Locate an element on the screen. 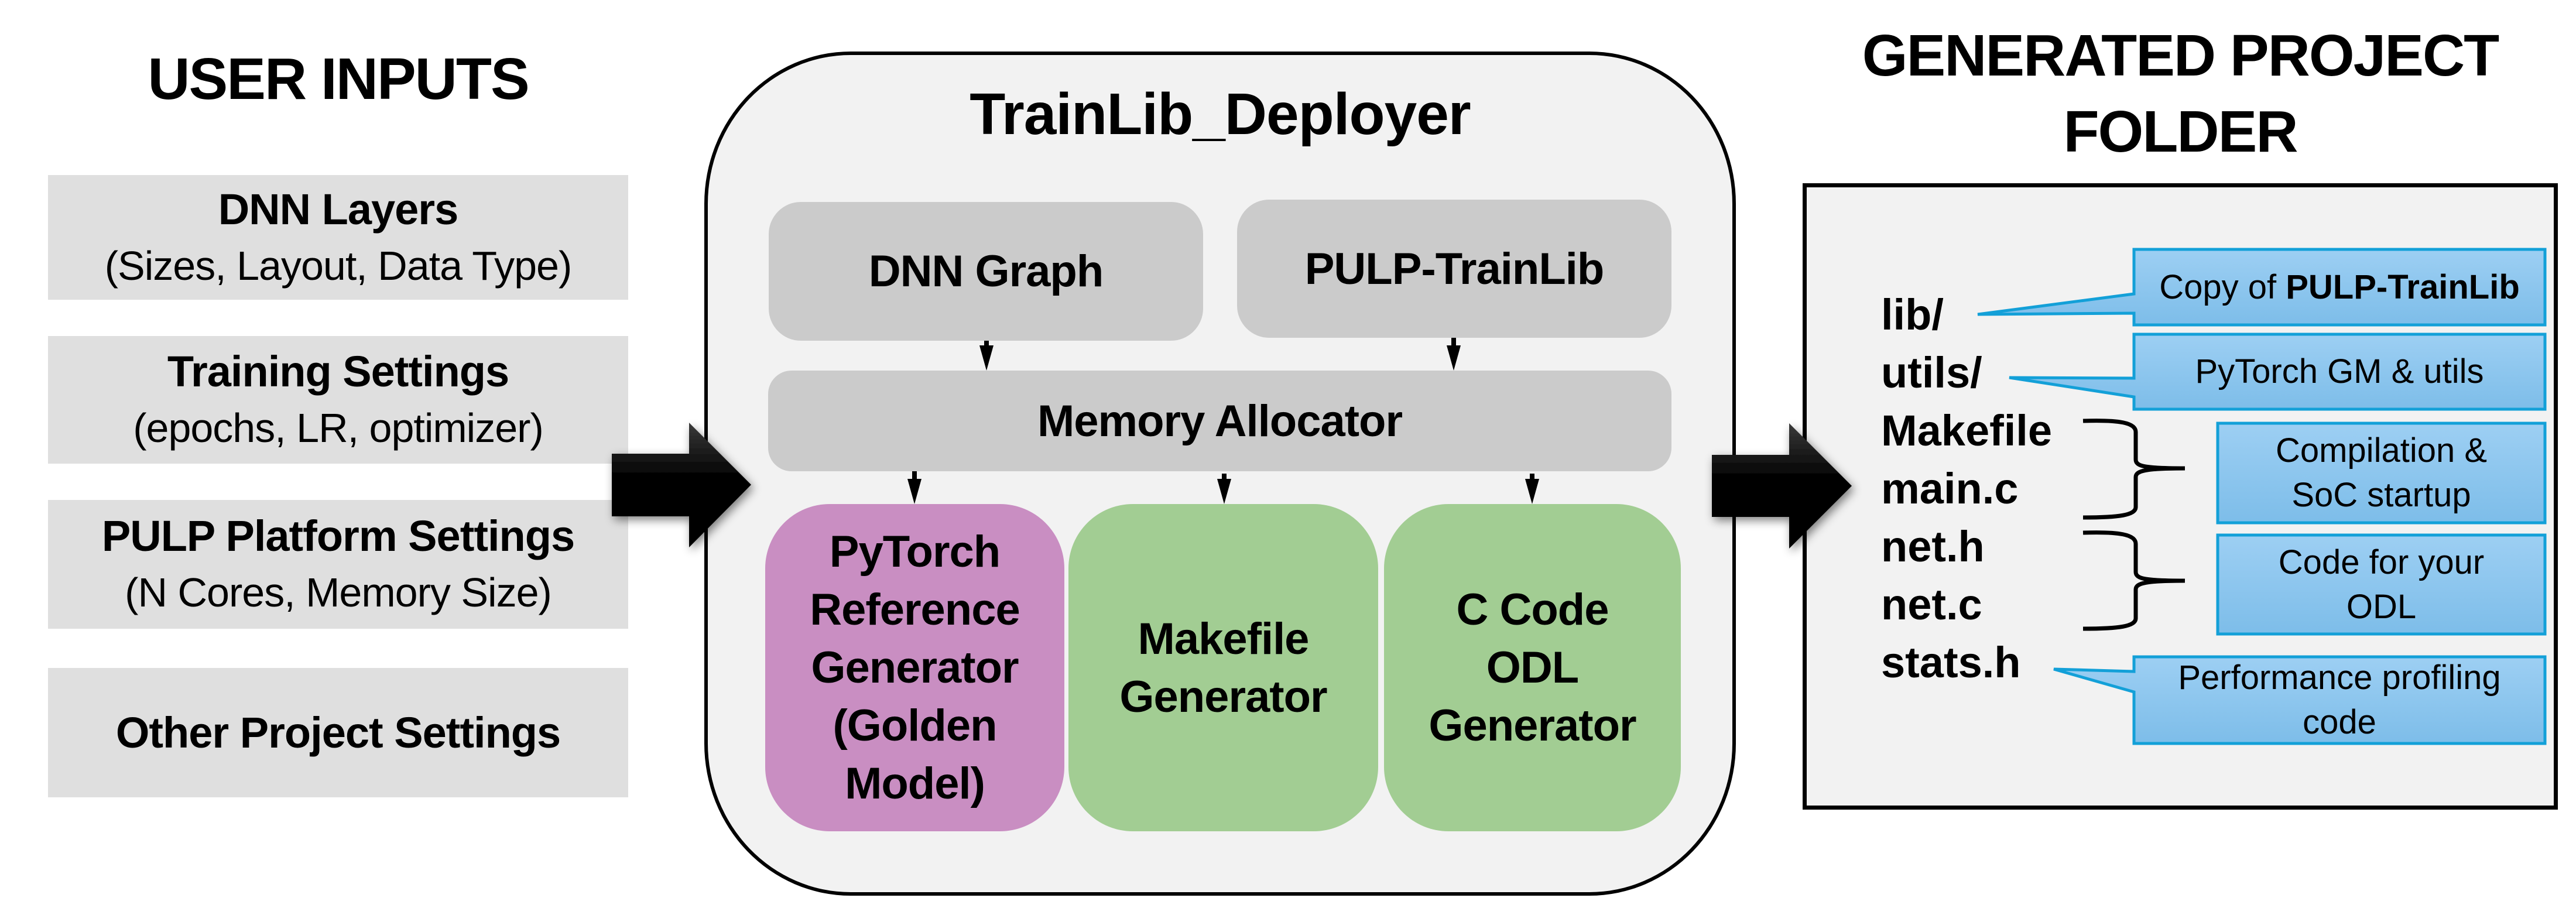 Image resolution: width=2576 pixels, height=915 pixels. brace-makefile-main-icon is located at coordinates (2134, 470).